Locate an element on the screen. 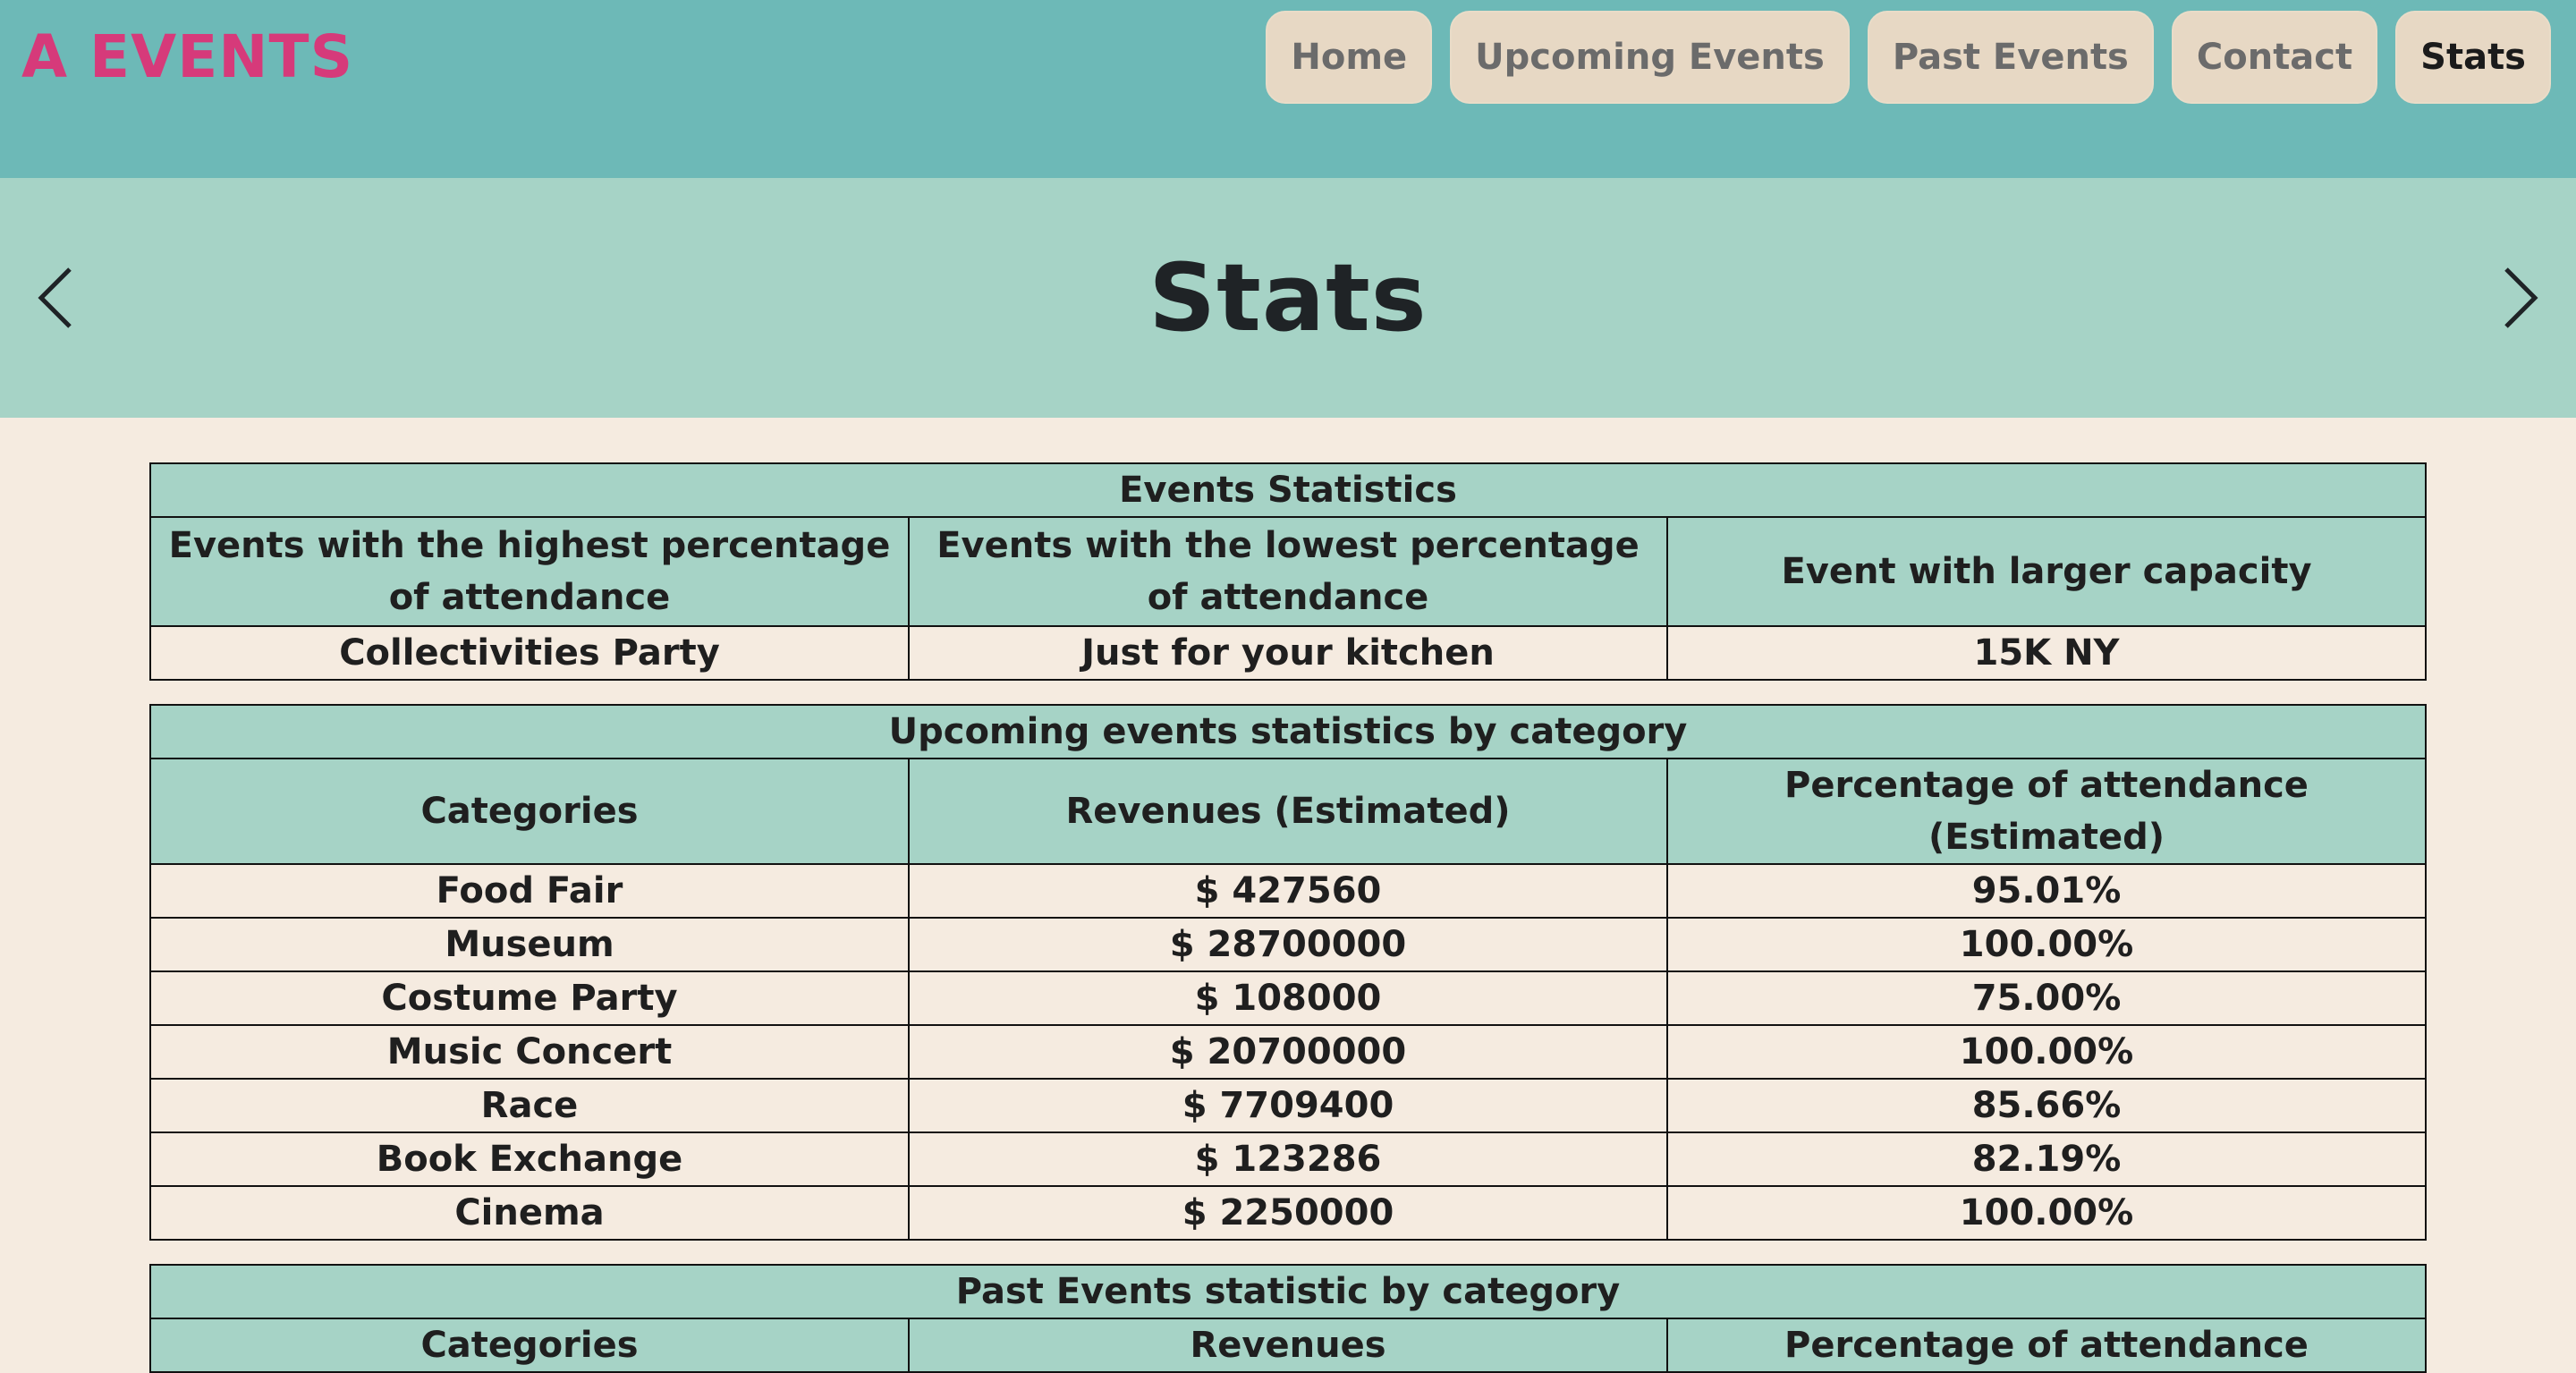 The height and width of the screenshot is (1373, 2576). column-header-label: Event with larger capacity is located at coordinates (2046, 571).